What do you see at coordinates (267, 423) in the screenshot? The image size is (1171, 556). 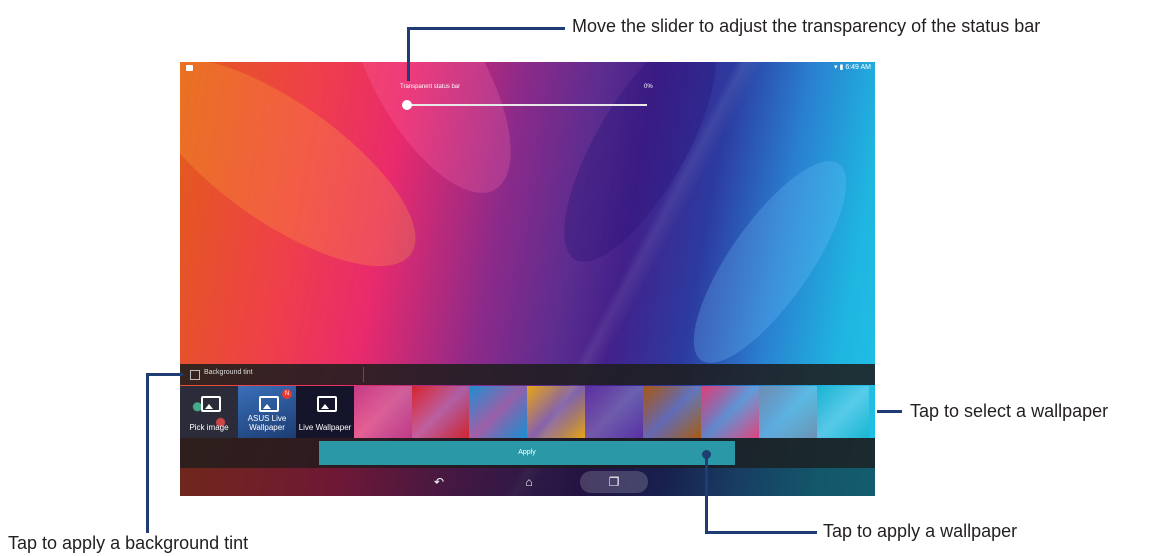 I see `asus-live-wallpaper-label: ASUS Live Wallpaper` at bounding box center [267, 423].